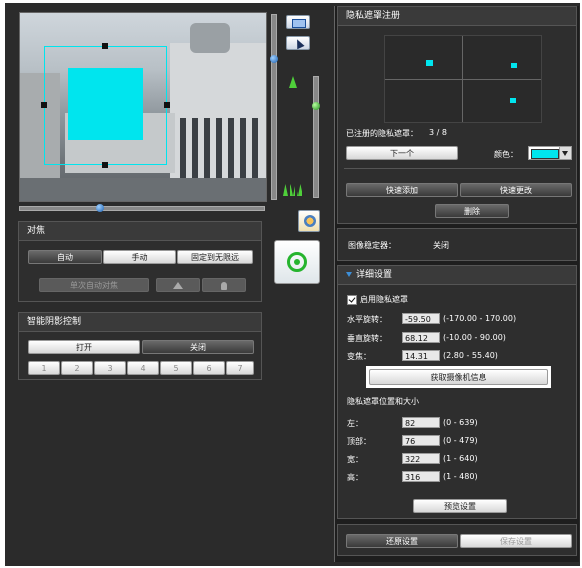 Image resolution: width=582 pixels, height=568 pixels. Describe the element at coordinates (367, 338) in the screenshot. I see `tilt-label: 垂直旋转：` at that location.